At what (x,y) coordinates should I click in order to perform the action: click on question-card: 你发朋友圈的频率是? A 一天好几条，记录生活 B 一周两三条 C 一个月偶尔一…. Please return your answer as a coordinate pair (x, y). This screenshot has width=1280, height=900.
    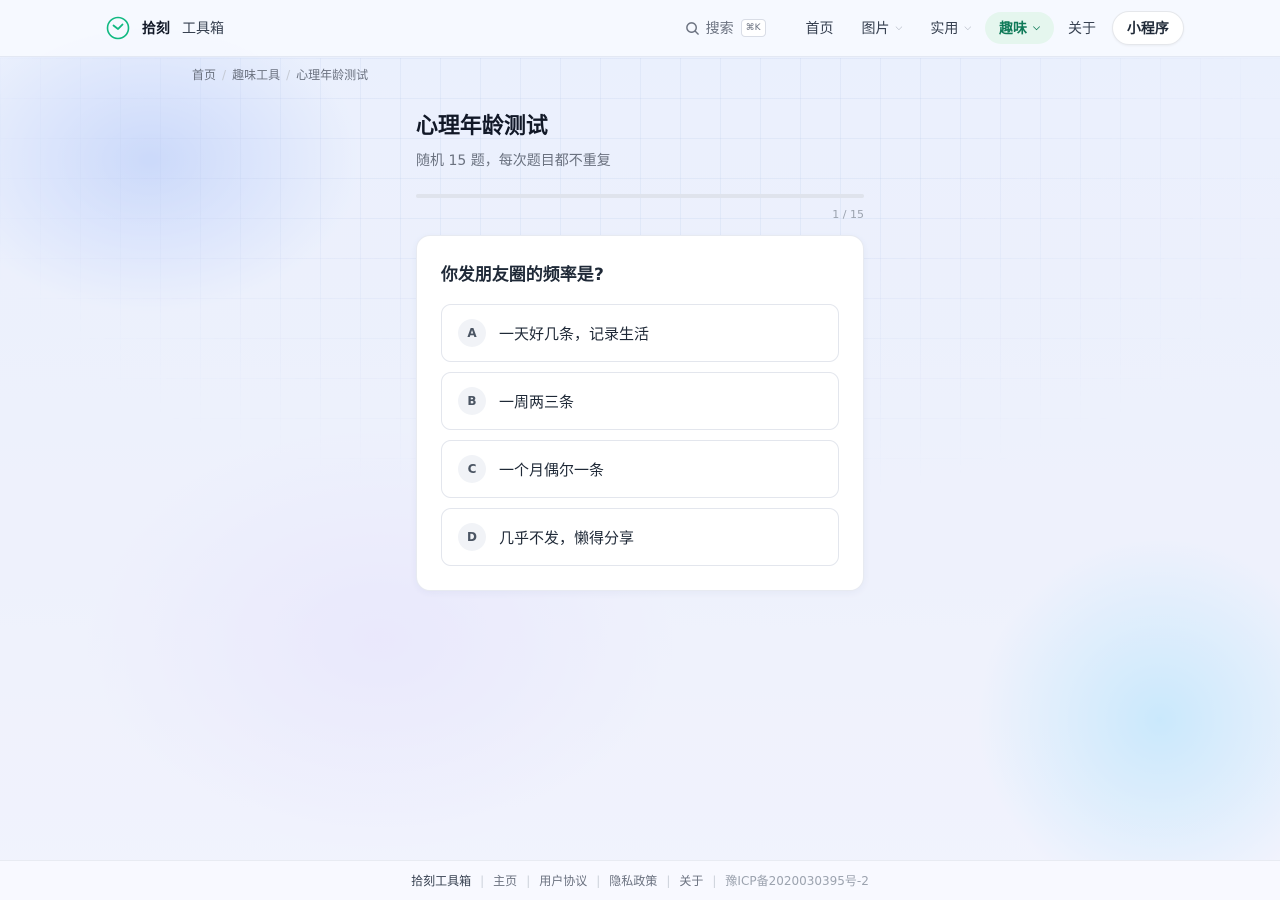
    Looking at the image, I should click on (640, 413).